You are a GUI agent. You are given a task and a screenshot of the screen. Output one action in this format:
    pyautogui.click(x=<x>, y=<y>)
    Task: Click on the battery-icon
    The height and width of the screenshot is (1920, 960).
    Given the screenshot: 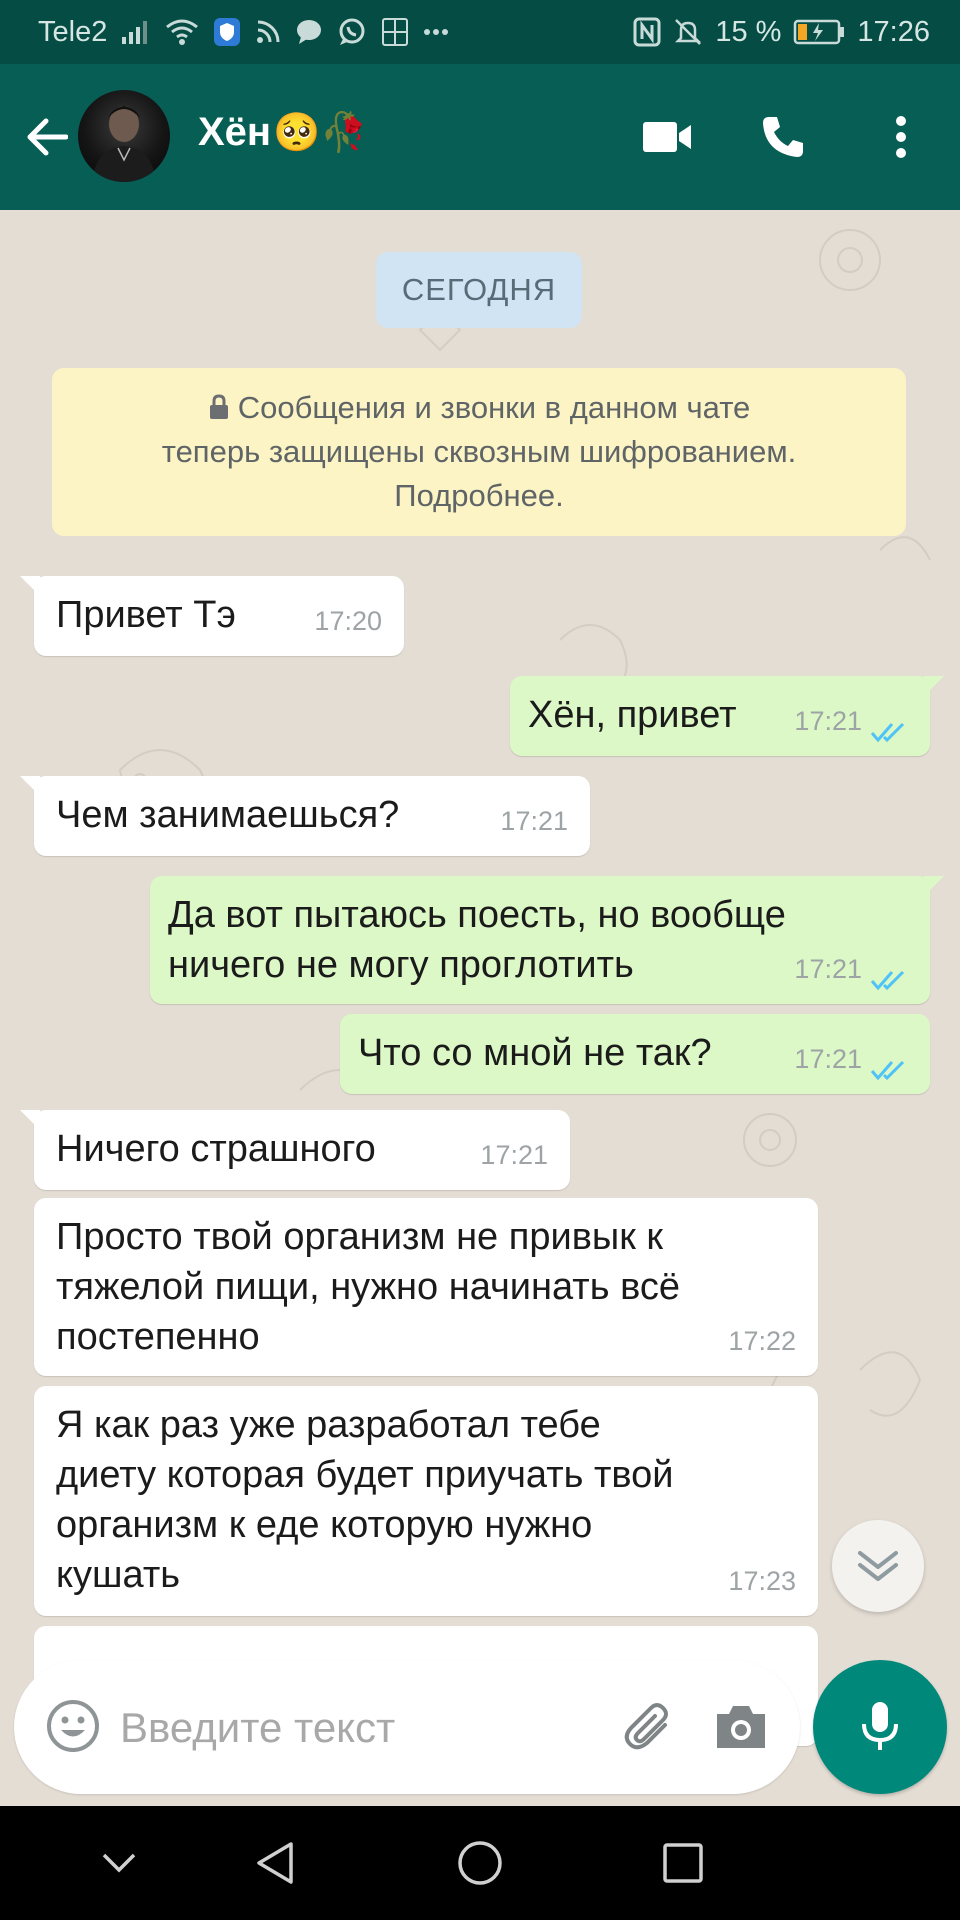 What is the action you would take?
    pyautogui.click(x=819, y=32)
    